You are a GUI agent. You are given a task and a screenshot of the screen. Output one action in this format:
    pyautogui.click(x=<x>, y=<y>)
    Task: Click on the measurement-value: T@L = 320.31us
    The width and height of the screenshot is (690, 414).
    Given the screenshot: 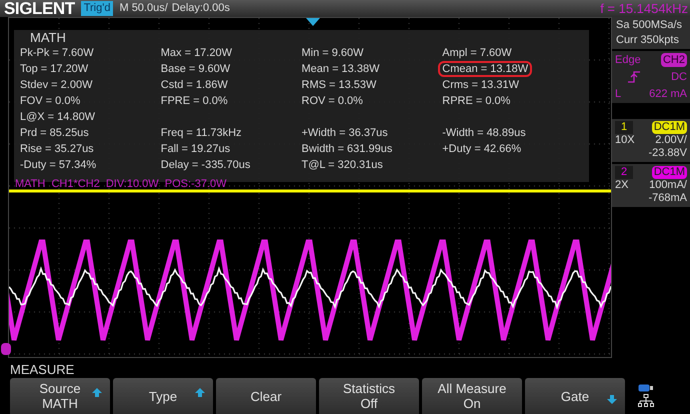 What is the action you would take?
    pyautogui.click(x=342, y=165)
    